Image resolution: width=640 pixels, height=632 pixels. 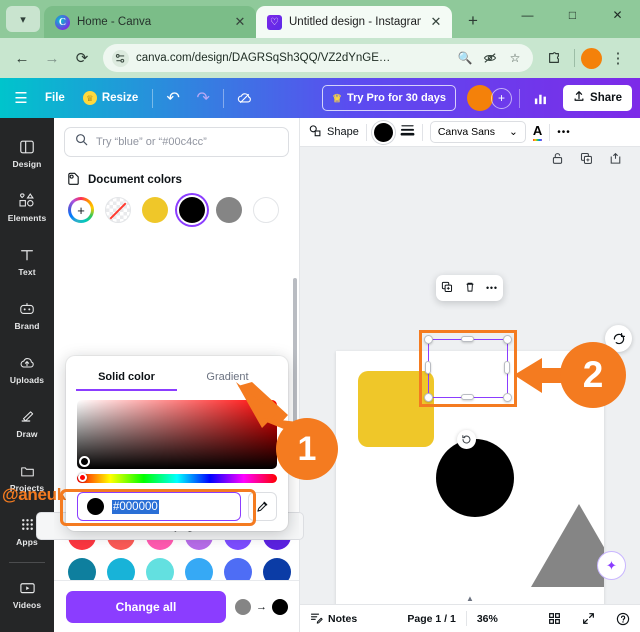 What do you see at coordinates (27, 363) in the screenshot?
I see `uploads-icon` at bounding box center [27, 363].